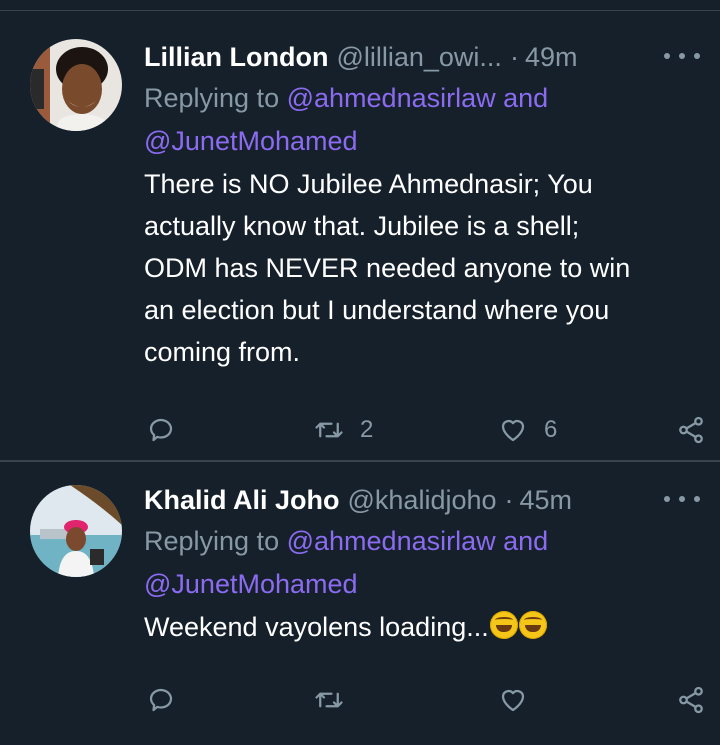 This screenshot has height=745, width=720. What do you see at coordinates (527, 430) in the screenshot?
I see `like-button: 6` at bounding box center [527, 430].